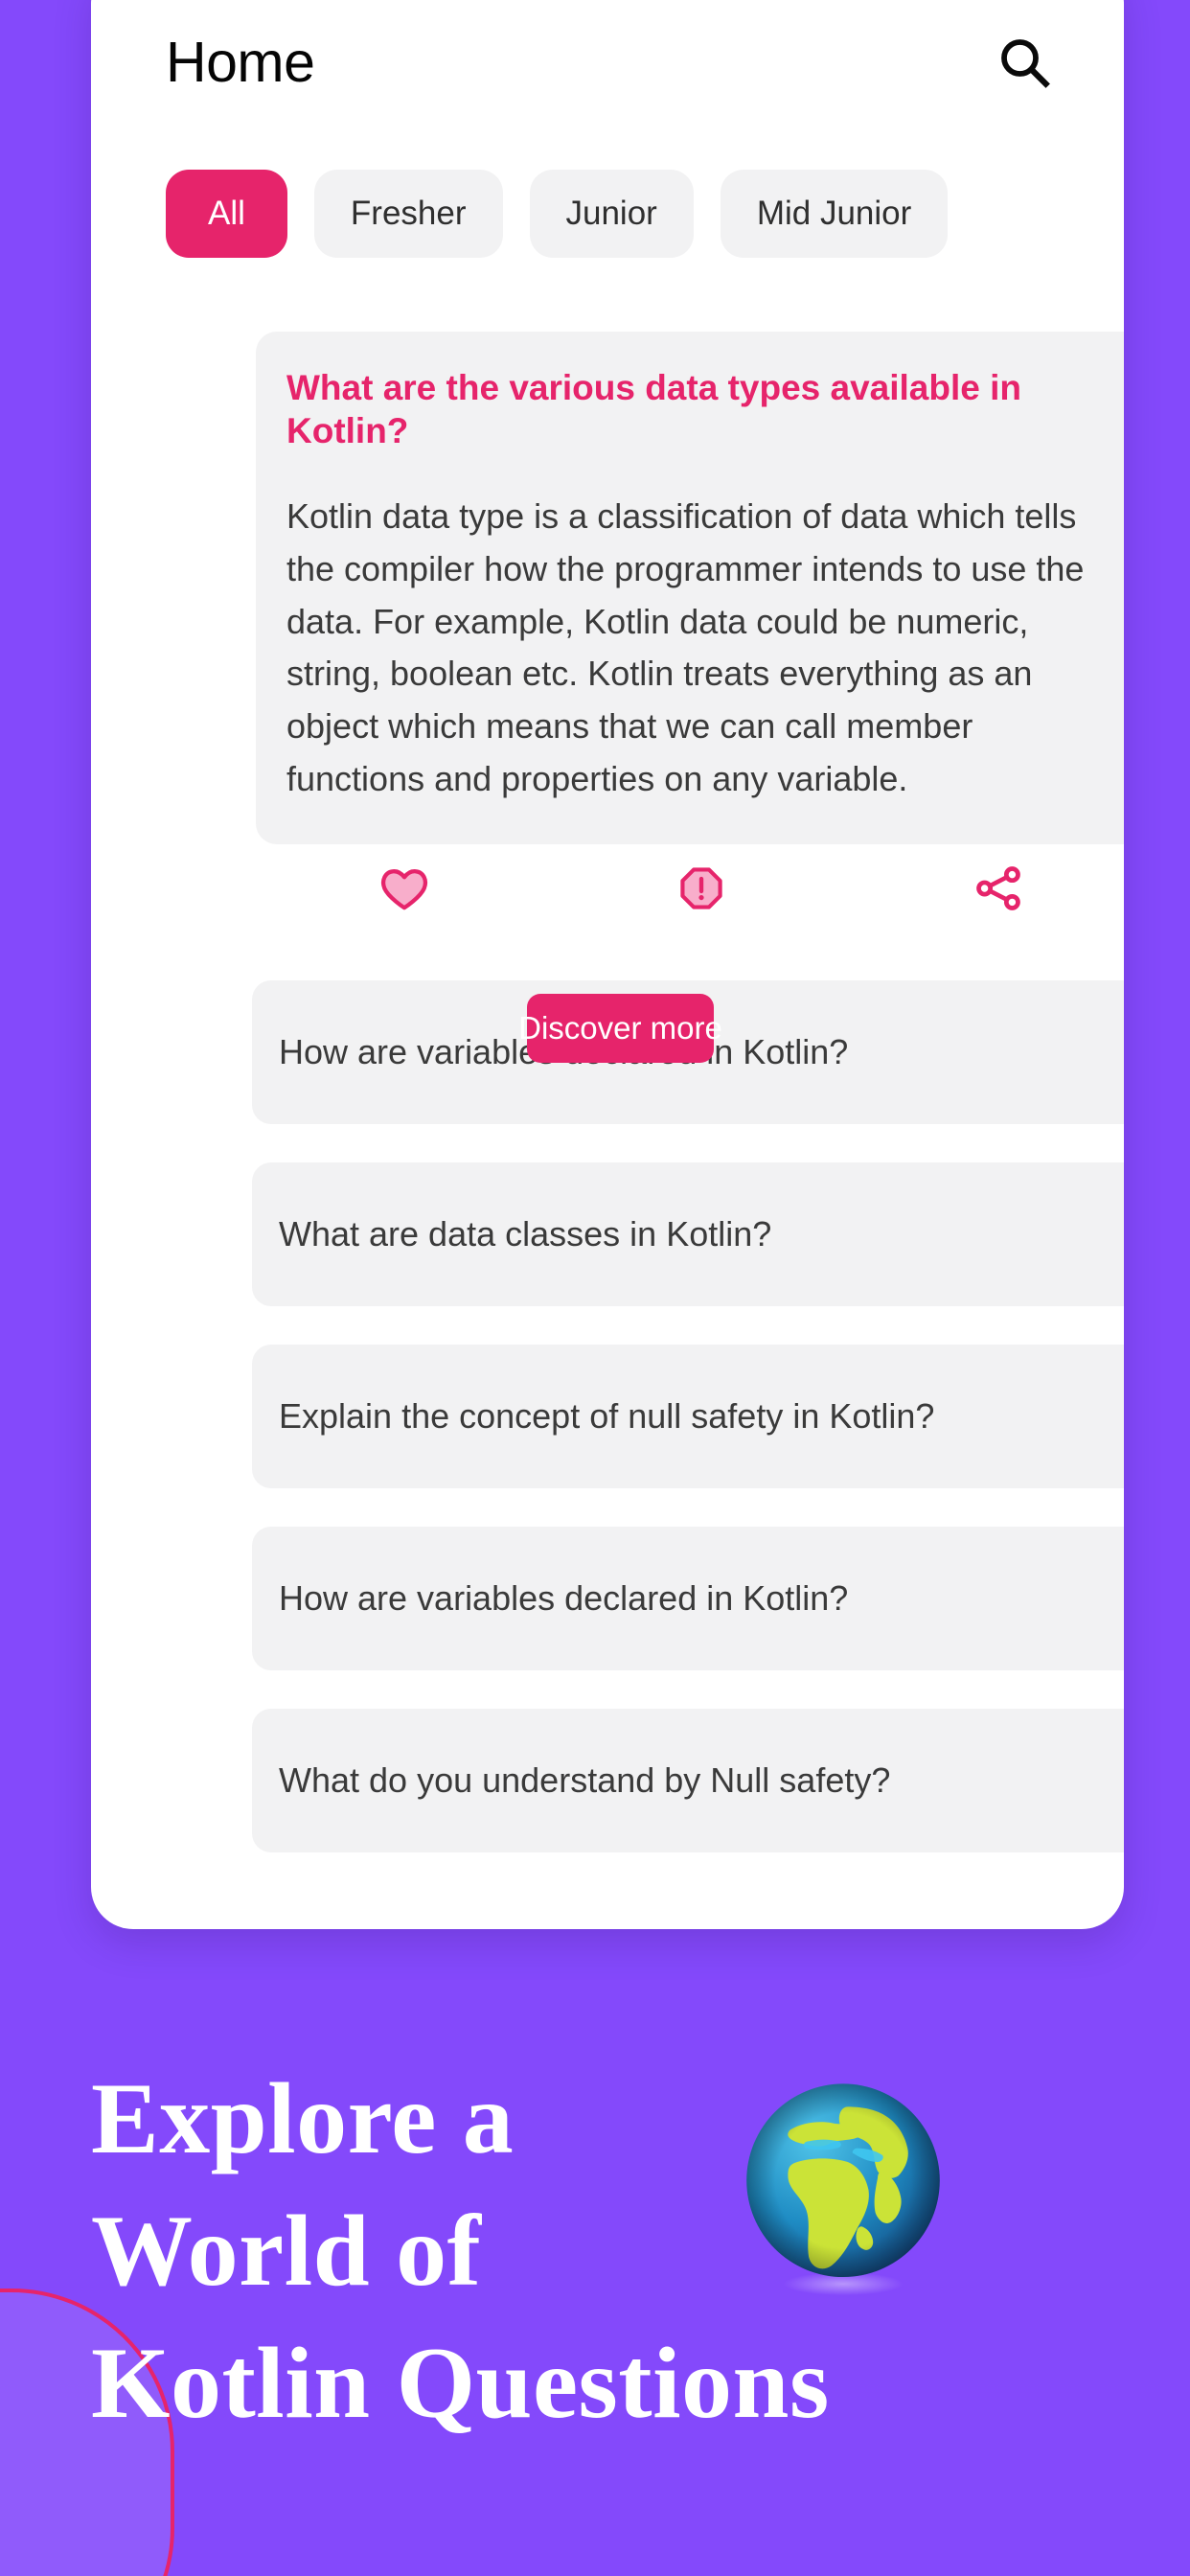 The height and width of the screenshot is (2576, 1190). What do you see at coordinates (611, 214) in the screenshot?
I see `tab-junior: Junior` at bounding box center [611, 214].